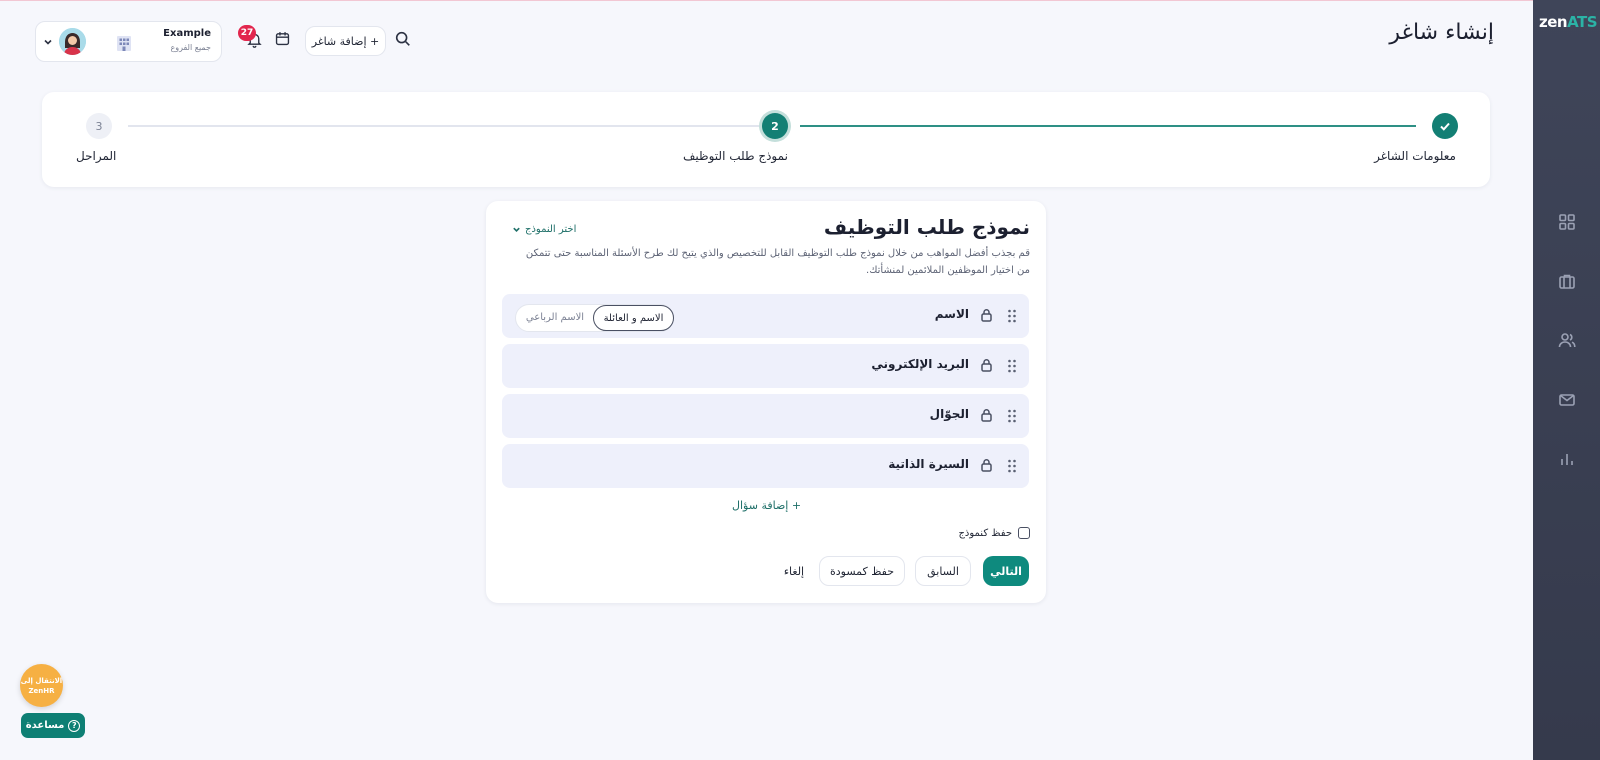  I want to click on search-icon, so click(404, 40).